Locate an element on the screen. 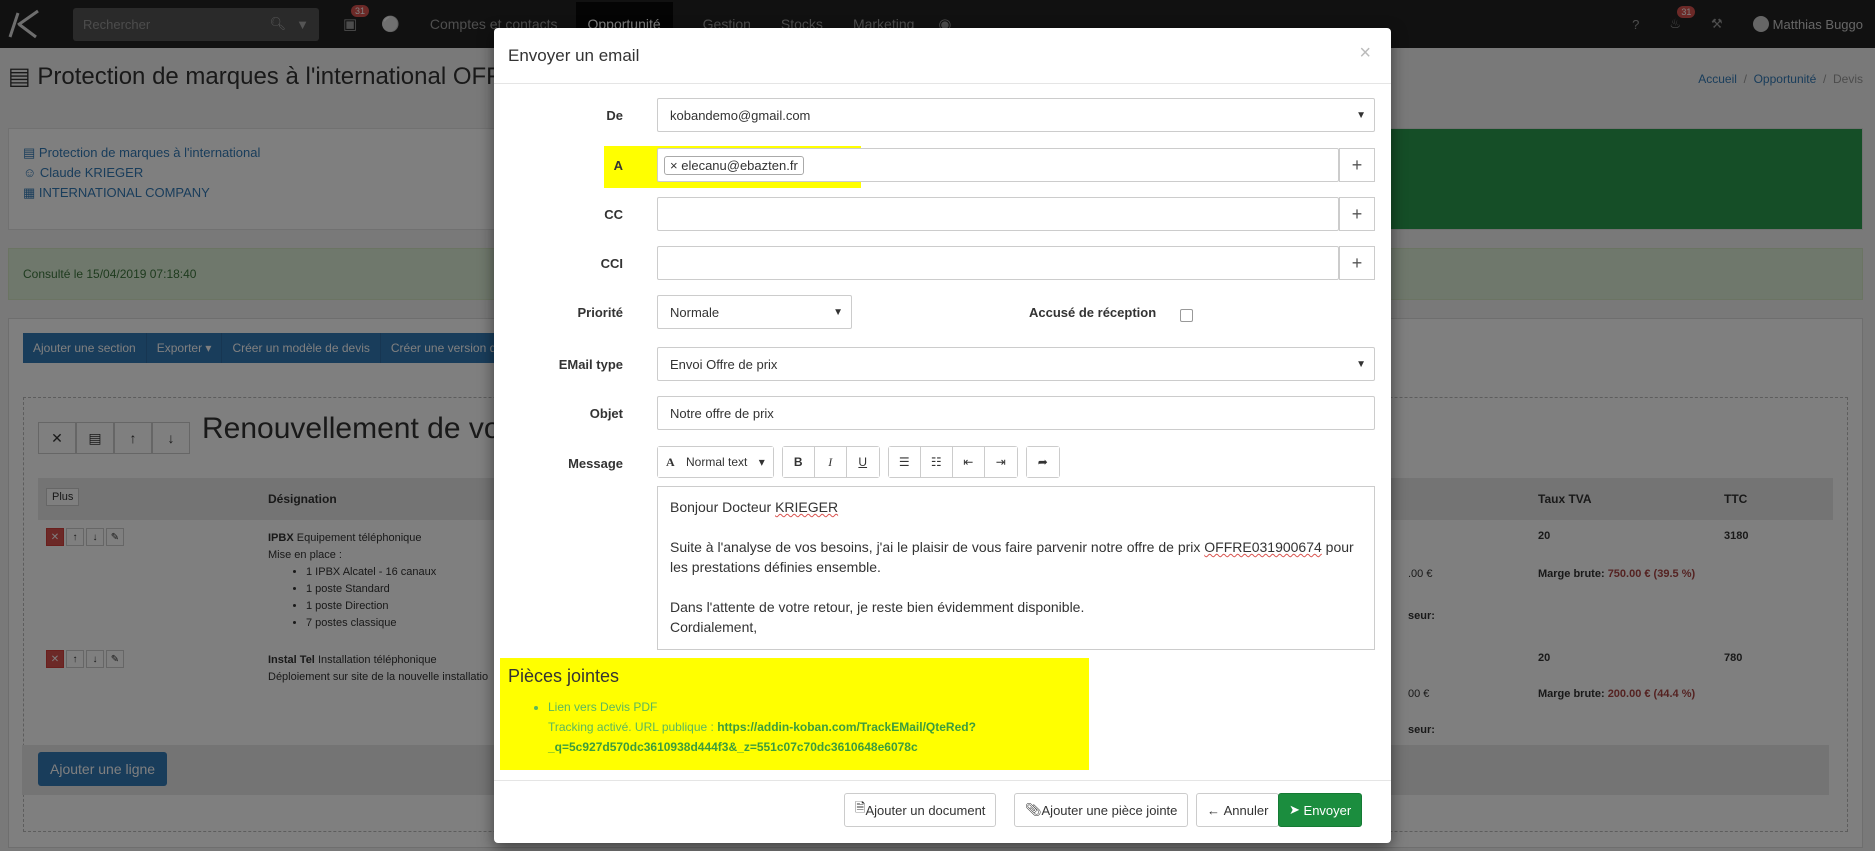 The width and height of the screenshot is (1875, 851). to-input: × elecanu@ebazten.fr is located at coordinates (998, 165).